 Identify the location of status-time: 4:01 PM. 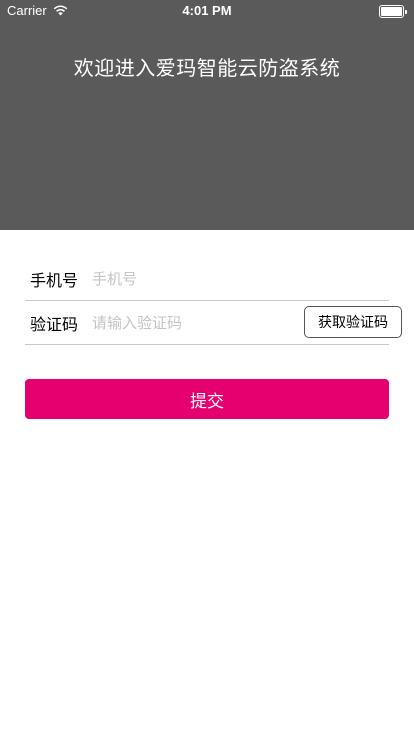
(207, 10).